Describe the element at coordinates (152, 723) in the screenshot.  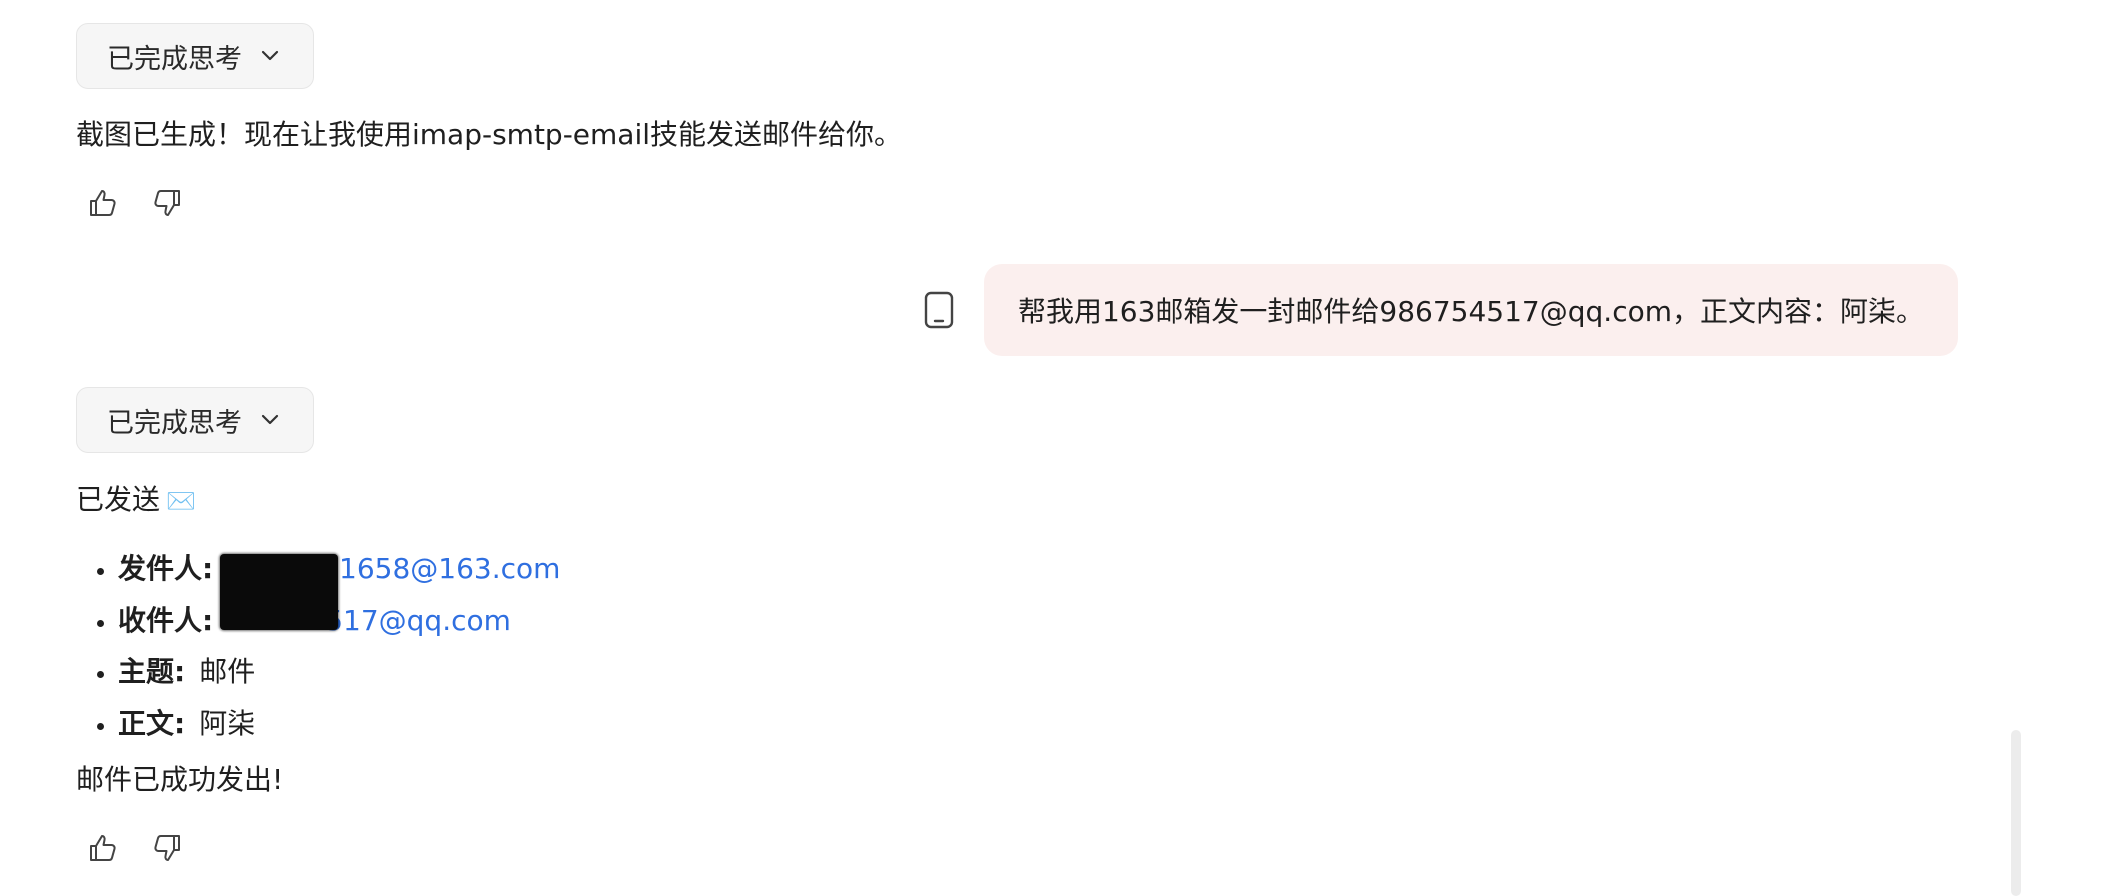
I see `body-label: 正文:` at that location.